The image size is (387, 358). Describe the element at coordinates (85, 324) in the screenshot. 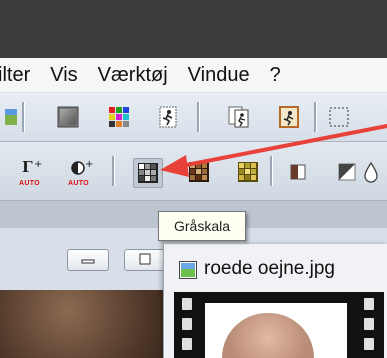

I see `photo-preview` at that location.